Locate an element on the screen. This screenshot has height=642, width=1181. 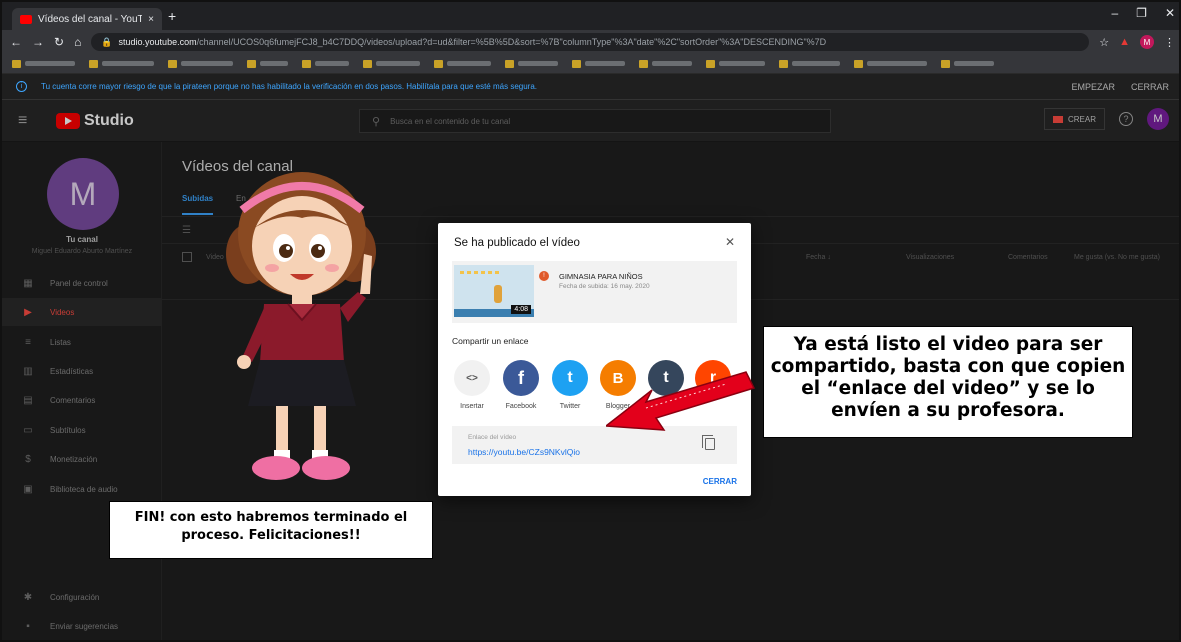
embed-button: <> is located at coordinates (472, 378).